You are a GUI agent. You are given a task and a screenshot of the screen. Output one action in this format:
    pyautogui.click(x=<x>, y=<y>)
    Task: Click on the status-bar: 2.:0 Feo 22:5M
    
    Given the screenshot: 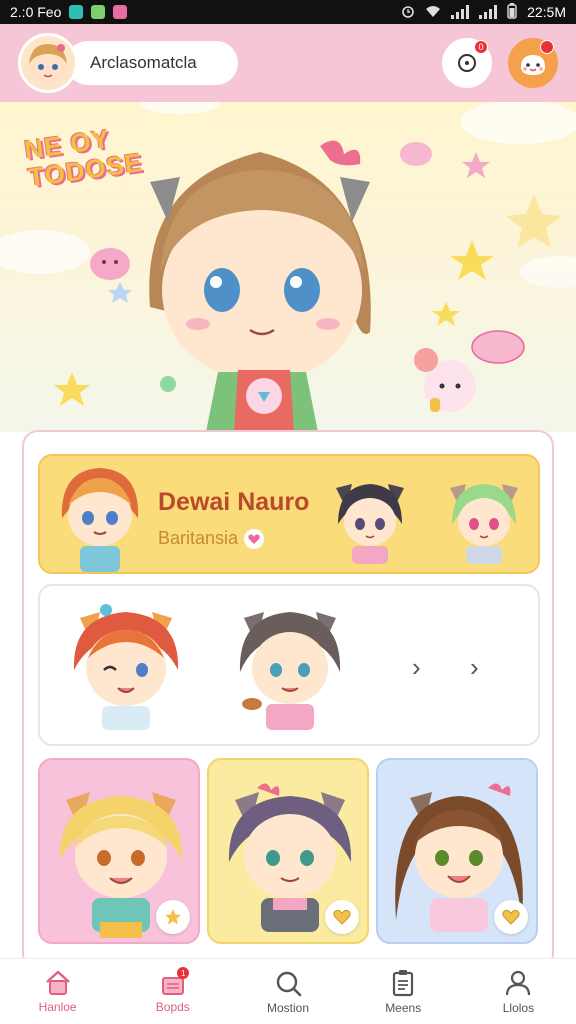 What is the action you would take?
    pyautogui.click(x=288, y=12)
    